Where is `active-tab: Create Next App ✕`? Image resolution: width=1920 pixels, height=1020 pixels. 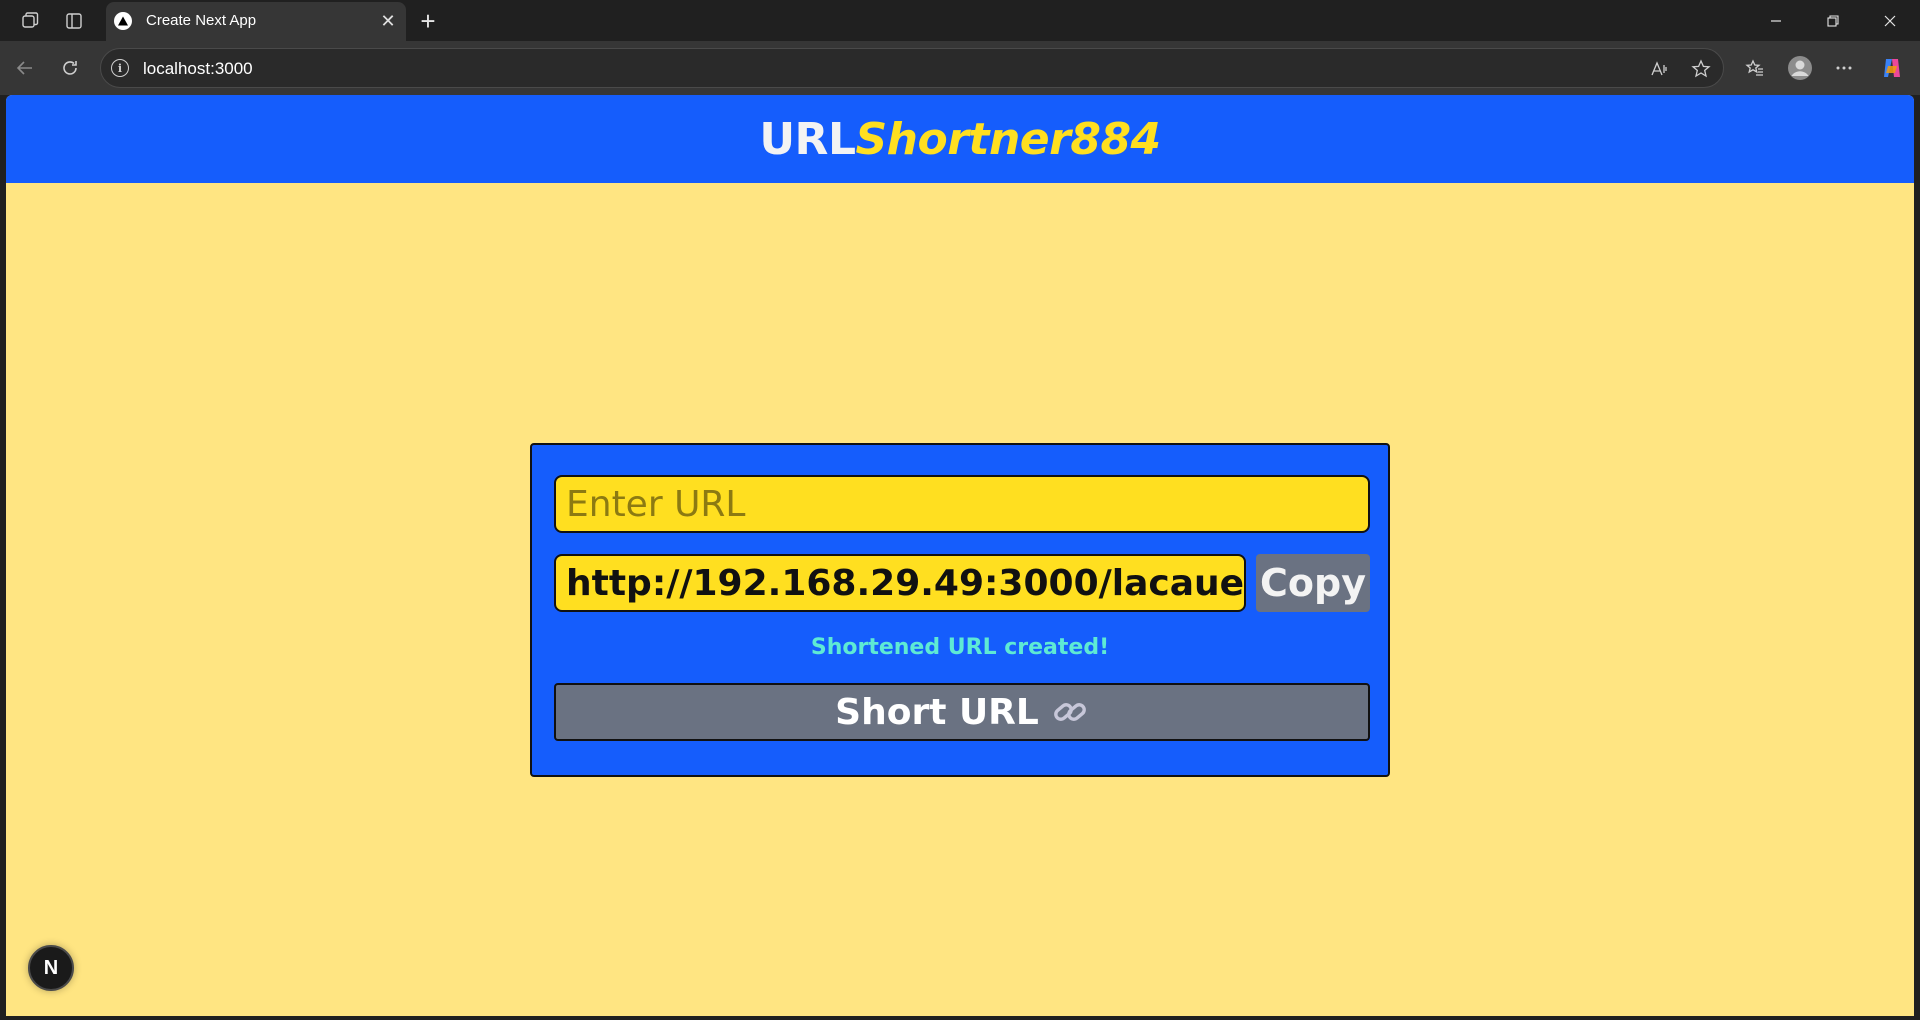 active-tab: Create Next App ✕ is located at coordinates (256, 21).